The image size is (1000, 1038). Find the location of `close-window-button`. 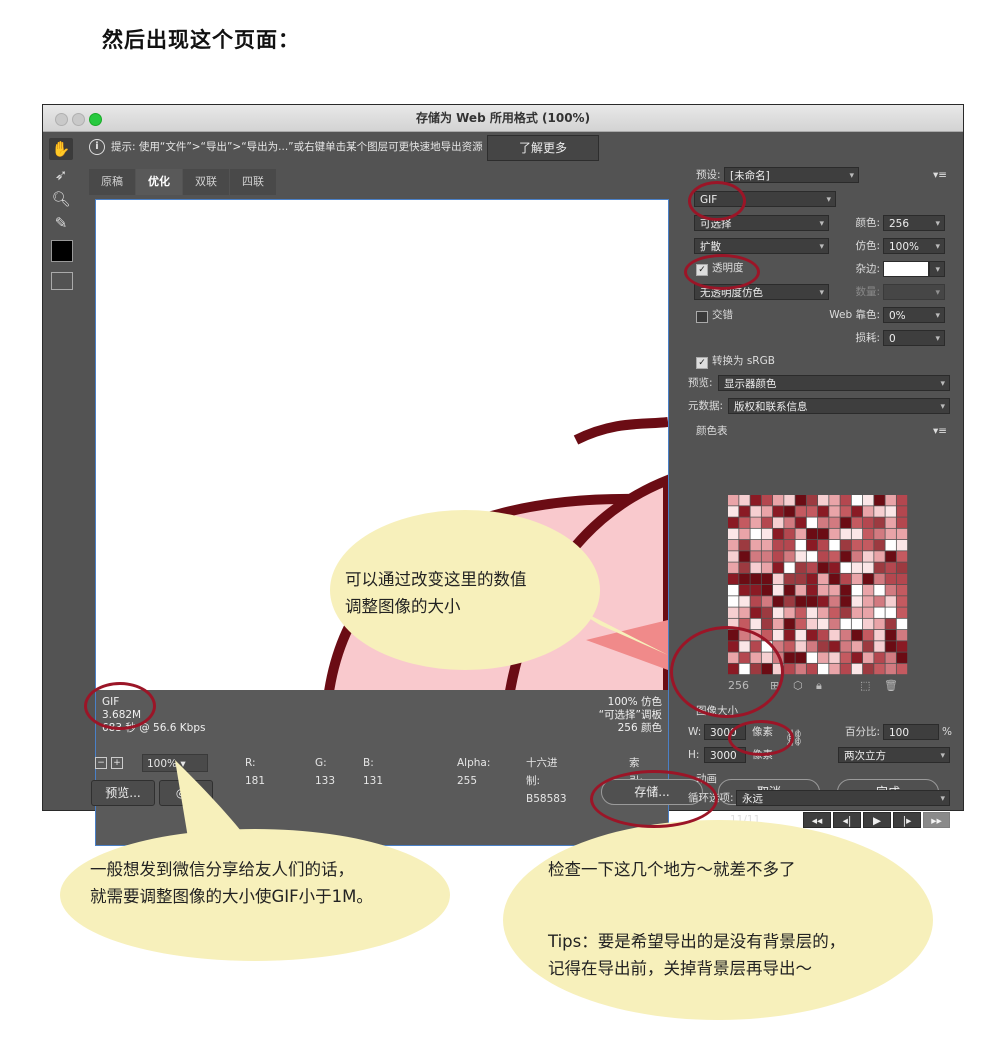

close-window-button is located at coordinates (61, 119).